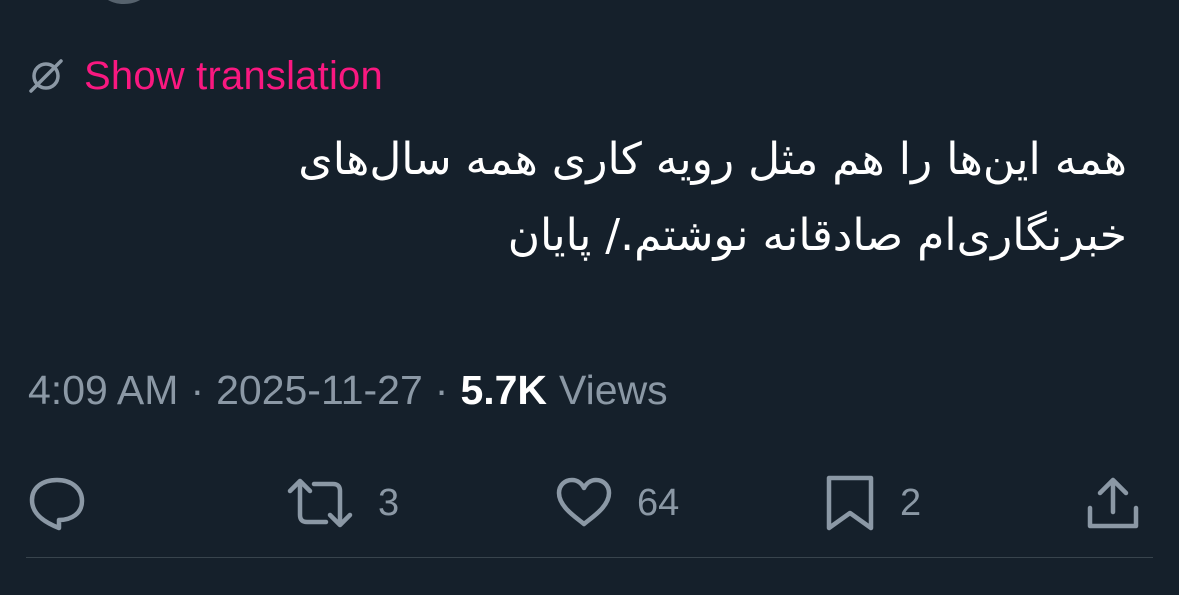 The width and height of the screenshot is (1179, 595). Describe the element at coordinates (817, 235) in the screenshot. I see `tweet-text-line: خبرنگاری‌ام صادقانه نوشتم./ پایان` at that location.